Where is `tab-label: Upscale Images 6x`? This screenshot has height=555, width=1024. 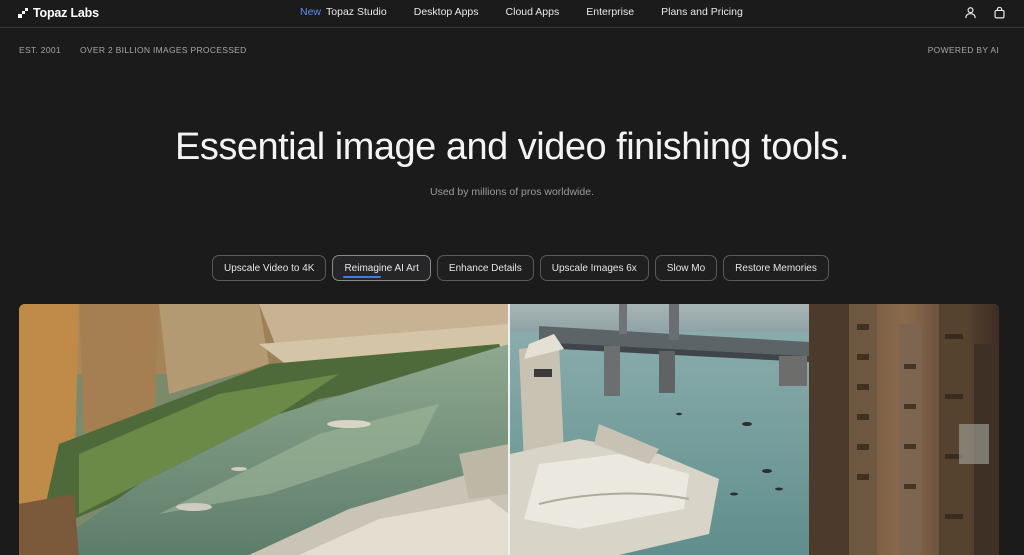
tab-label: Upscale Images 6x is located at coordinates (594, 268).